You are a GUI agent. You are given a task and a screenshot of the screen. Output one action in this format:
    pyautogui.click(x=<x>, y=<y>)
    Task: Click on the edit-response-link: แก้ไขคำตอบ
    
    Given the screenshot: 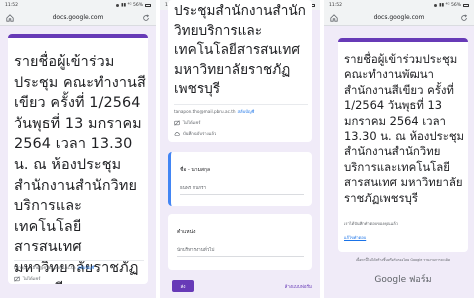 What is the action you would take?
    pyautogui.click(x=355, y=237)
    